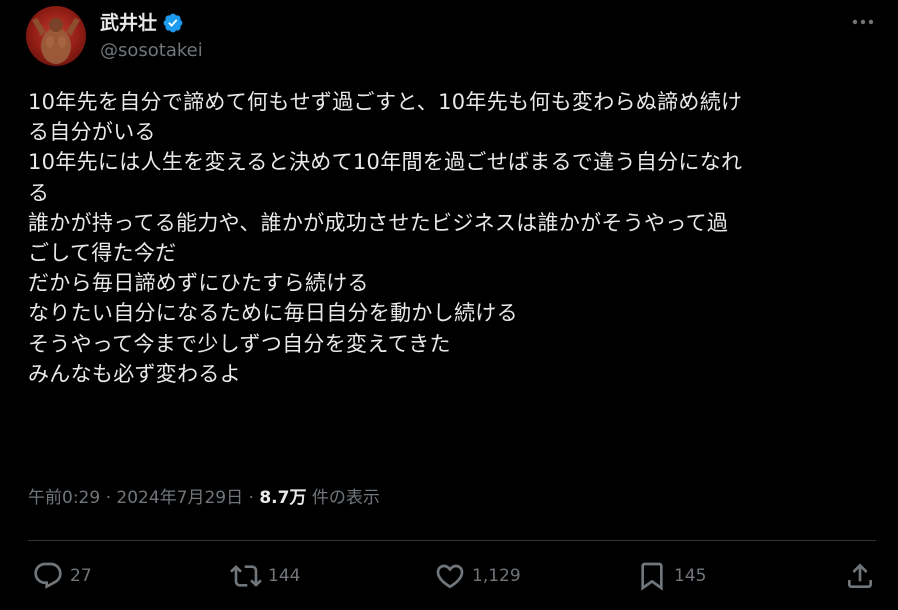  Describe the element at coordinates (151, 51) in the screenshot. I see `author-handle: @sosotakei` at that location.